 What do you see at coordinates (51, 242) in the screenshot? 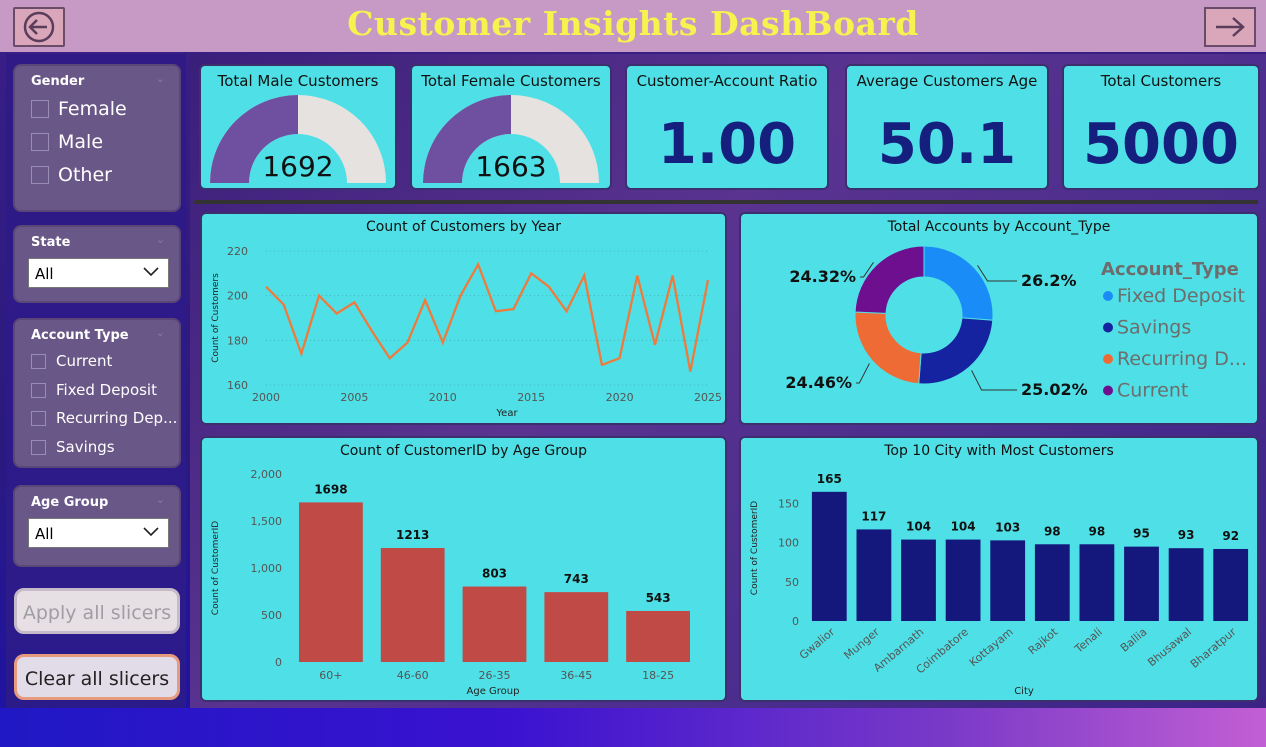
I see `state-slicer-title: State` at bounding box center [51, 242].